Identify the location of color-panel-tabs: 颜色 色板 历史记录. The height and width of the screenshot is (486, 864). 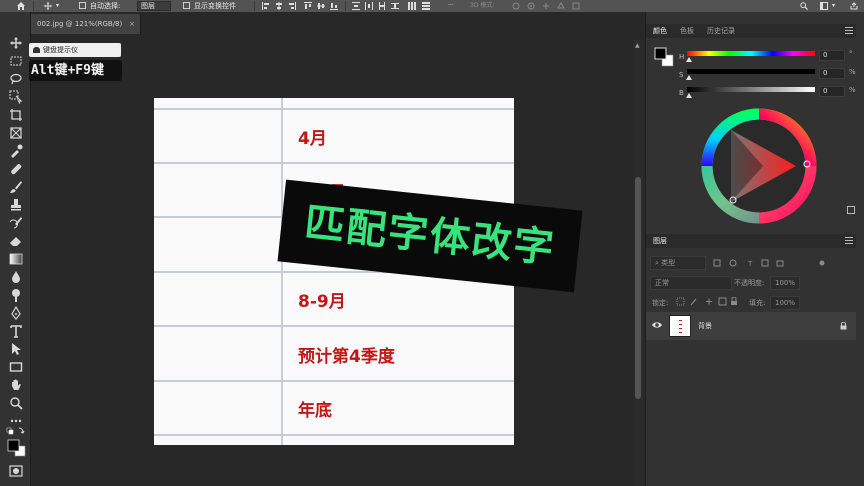
(751, 31).